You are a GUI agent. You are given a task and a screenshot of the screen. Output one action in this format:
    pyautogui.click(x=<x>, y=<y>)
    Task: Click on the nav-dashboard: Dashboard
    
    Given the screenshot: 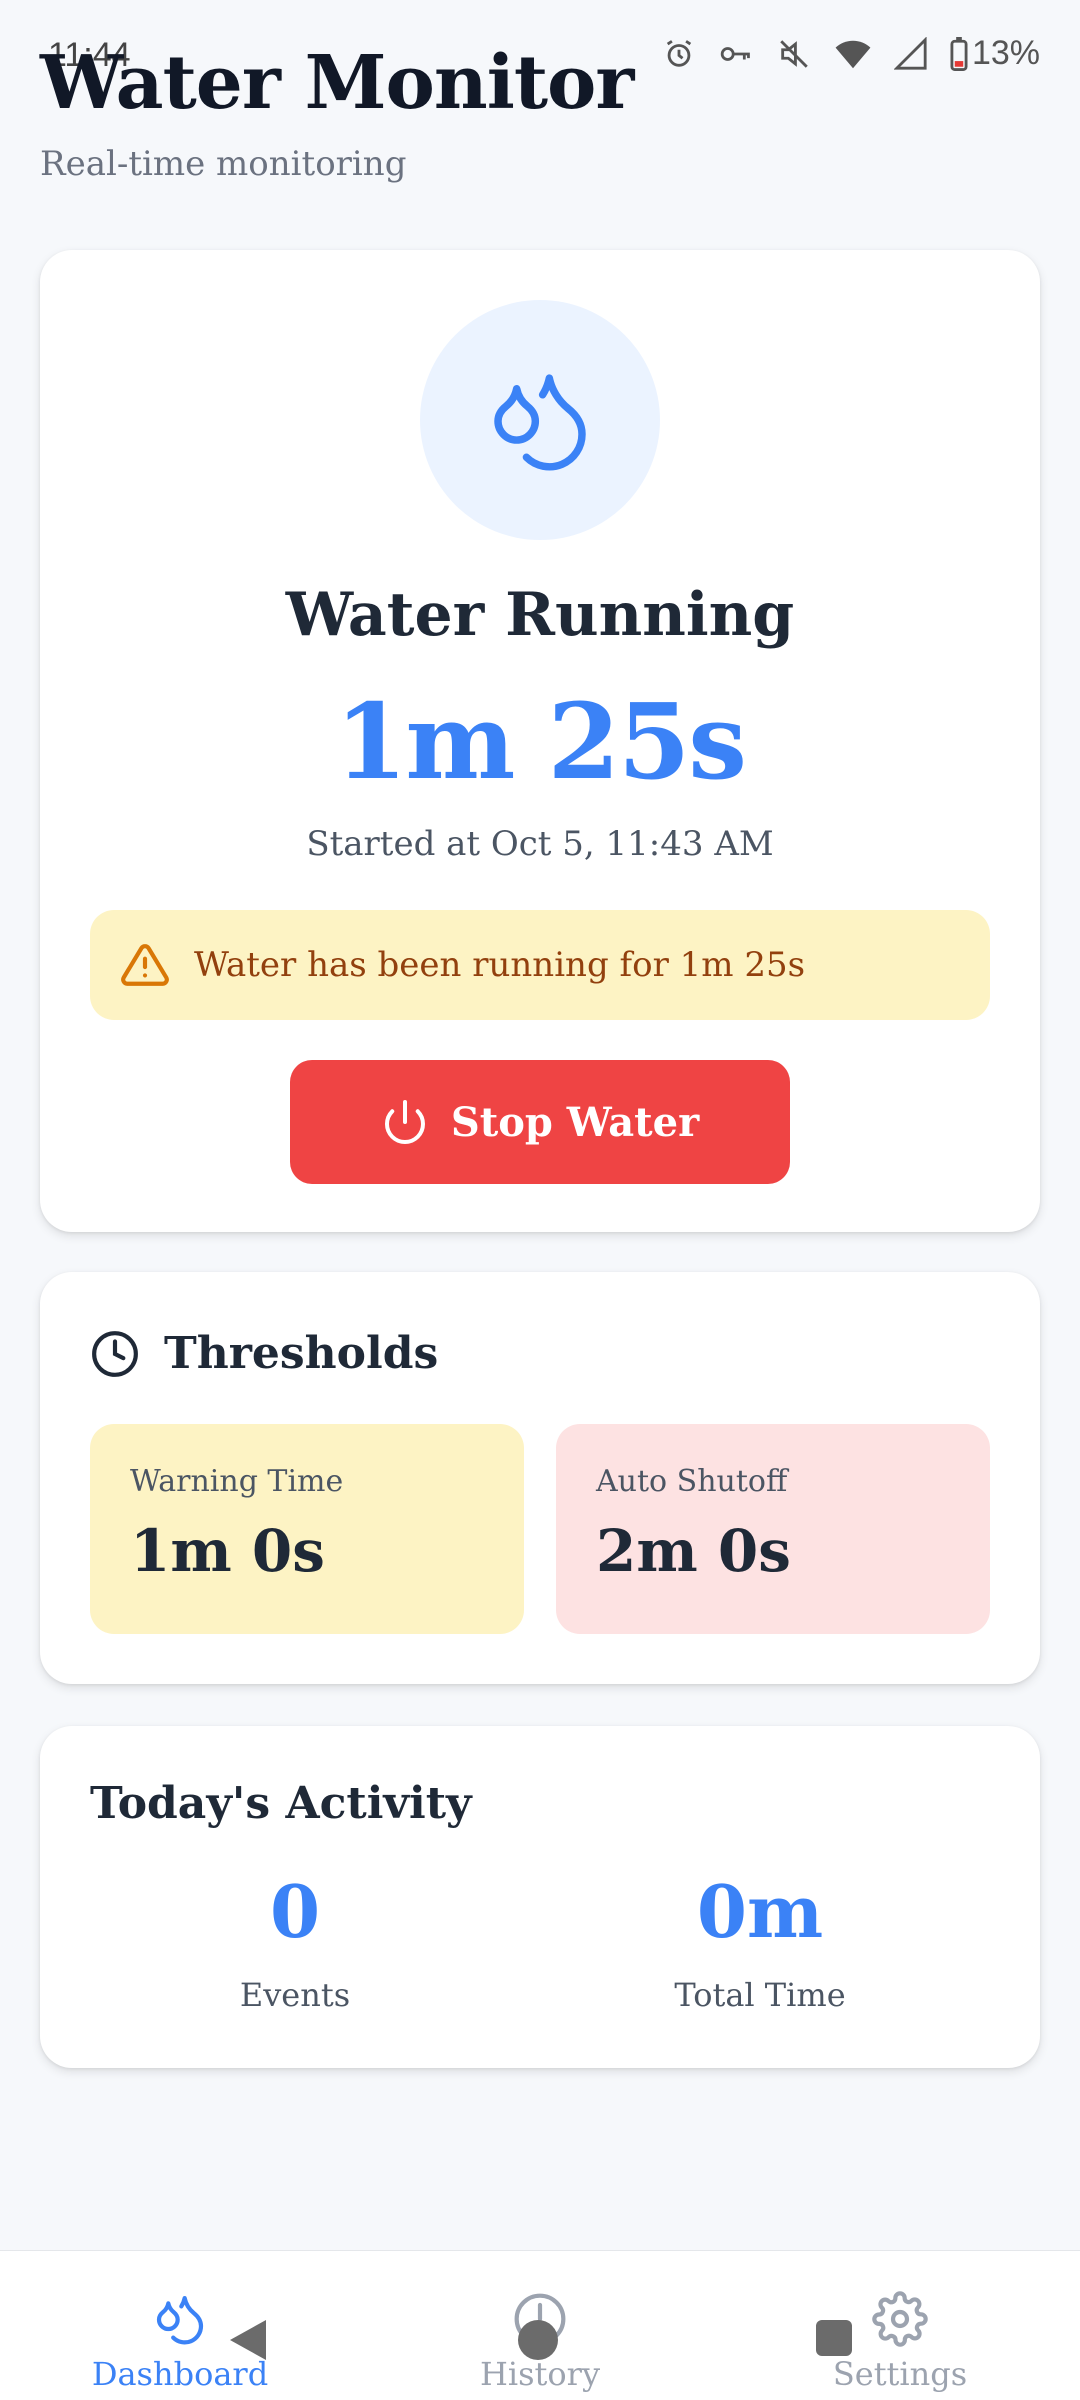 What is the action you would take?
    pyautogui.click(x=180, y=2342)
    